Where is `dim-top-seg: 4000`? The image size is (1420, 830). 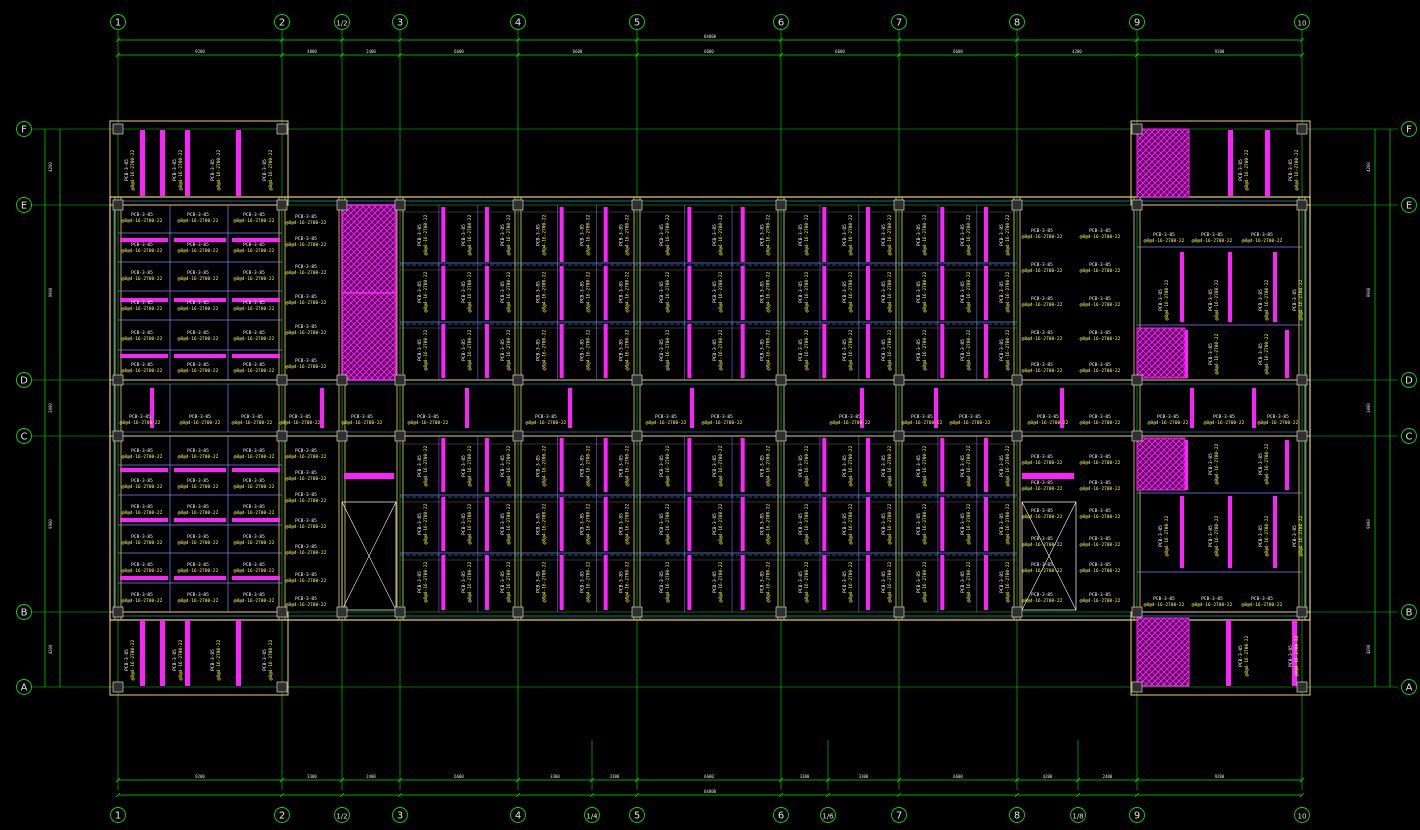 dim-top-seg: 4000 is located at coordinates (312, 51).